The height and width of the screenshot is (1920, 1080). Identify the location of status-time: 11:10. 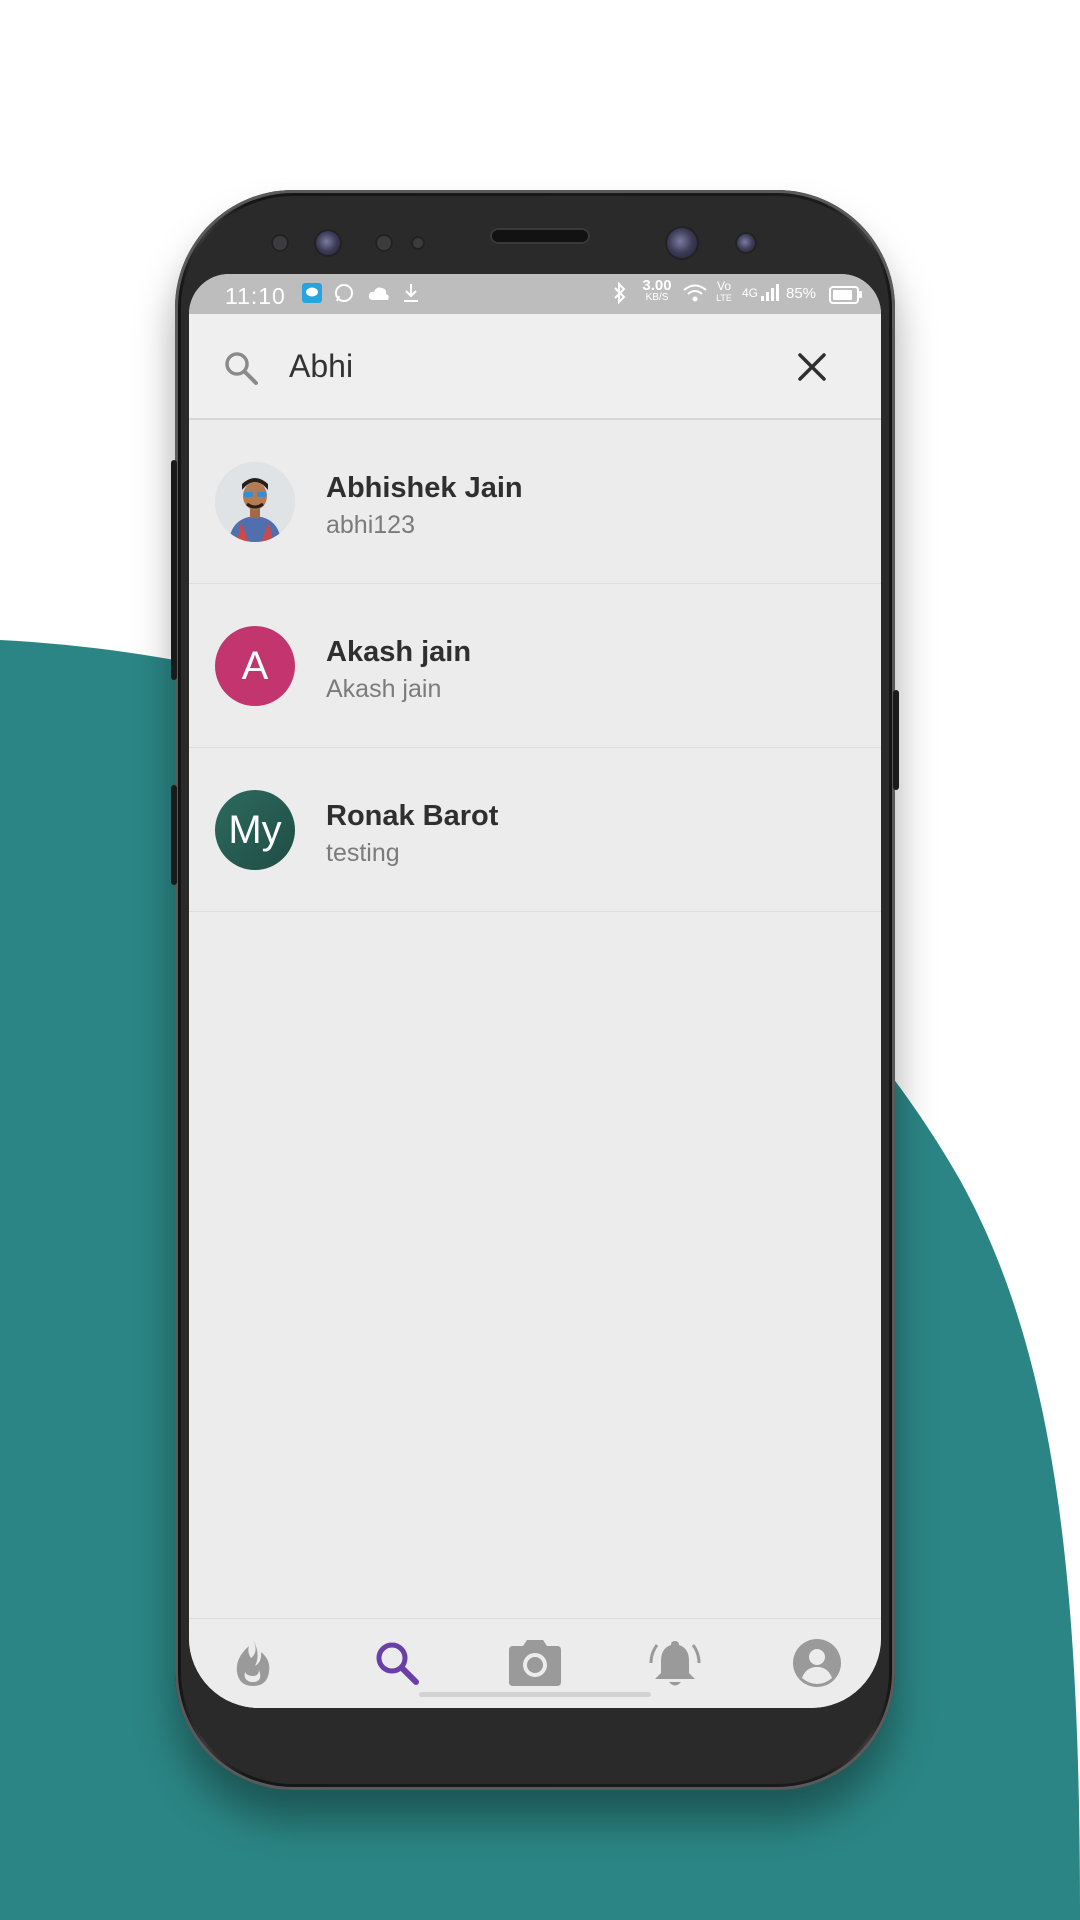
(255, 296).